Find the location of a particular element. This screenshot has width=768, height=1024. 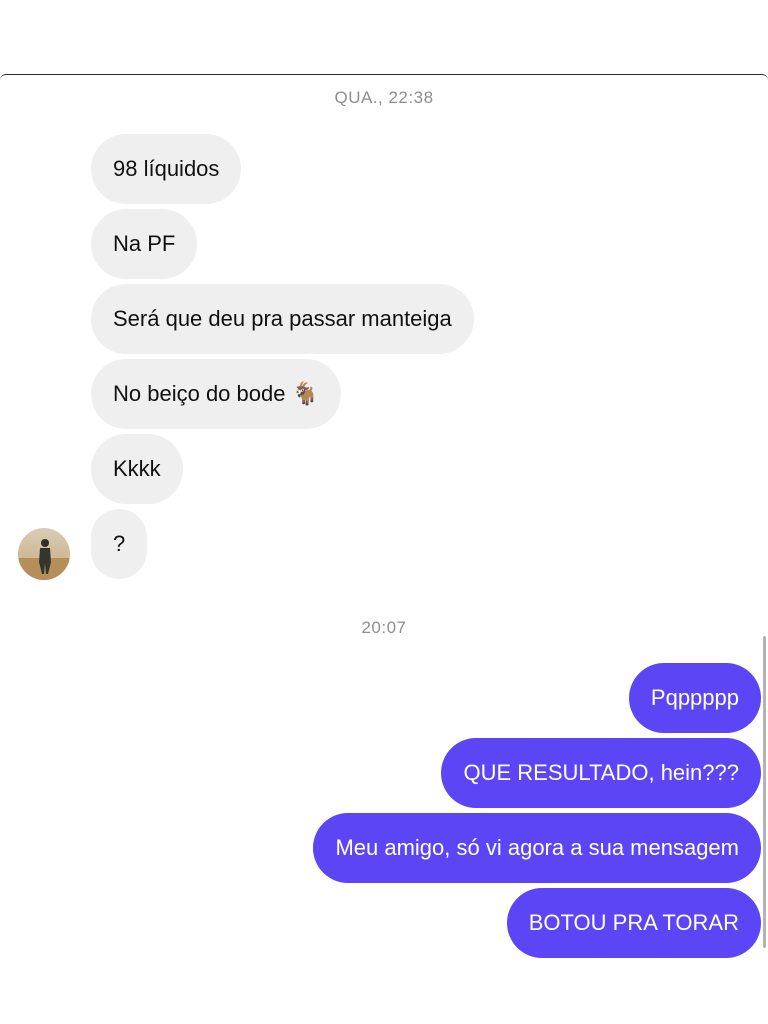

outgoing-message: Meu amigo, só vi agora a sua mensagem is located at coordinates (537, 848).